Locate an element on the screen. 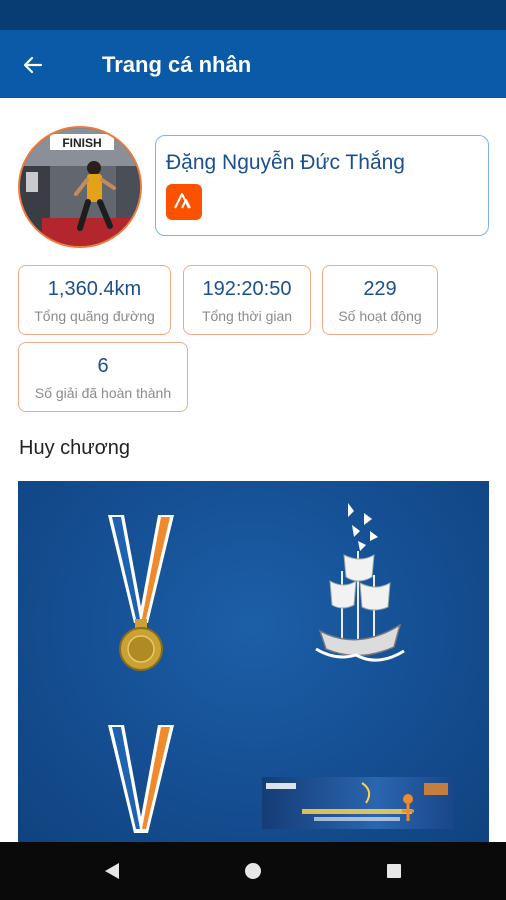  medals-section-title: Huy chương is located at coordinates (74, 448).